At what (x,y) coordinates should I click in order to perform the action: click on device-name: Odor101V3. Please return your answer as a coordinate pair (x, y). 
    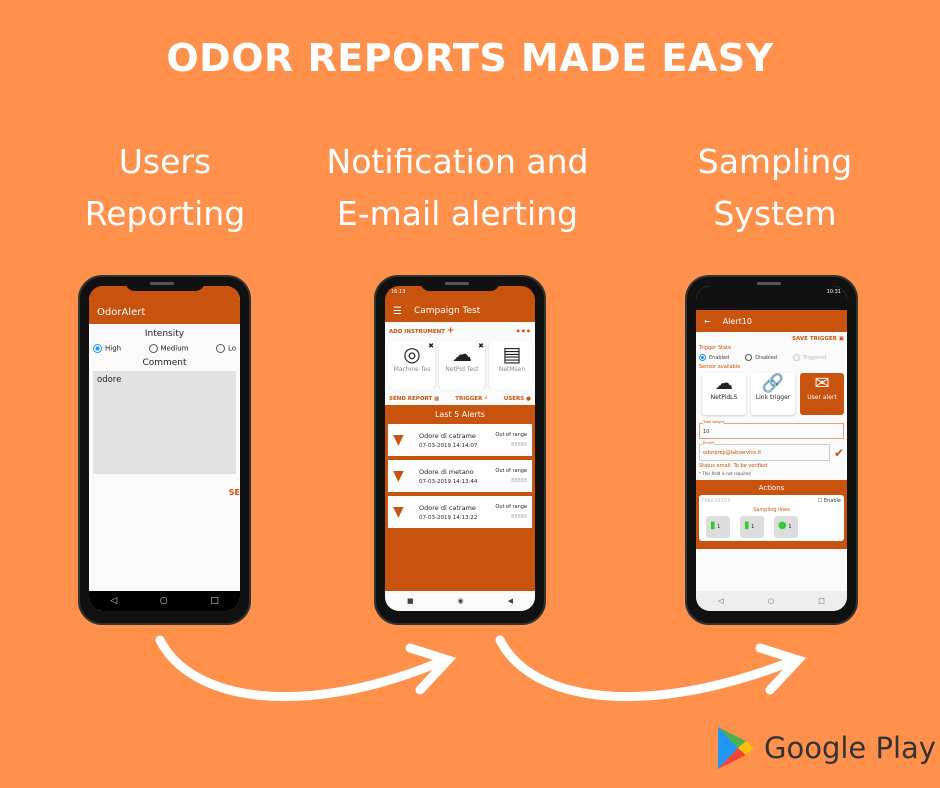
    Looking at the image, I should click on (716, 501).